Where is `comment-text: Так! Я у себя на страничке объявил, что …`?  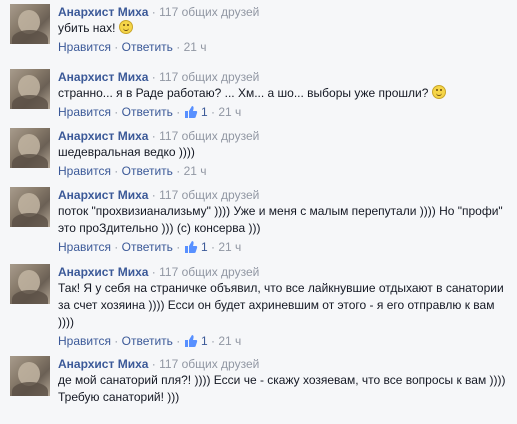 comment-text: Так! Я у себя на страничке объявил, что … is located at coordinates (281, 305).